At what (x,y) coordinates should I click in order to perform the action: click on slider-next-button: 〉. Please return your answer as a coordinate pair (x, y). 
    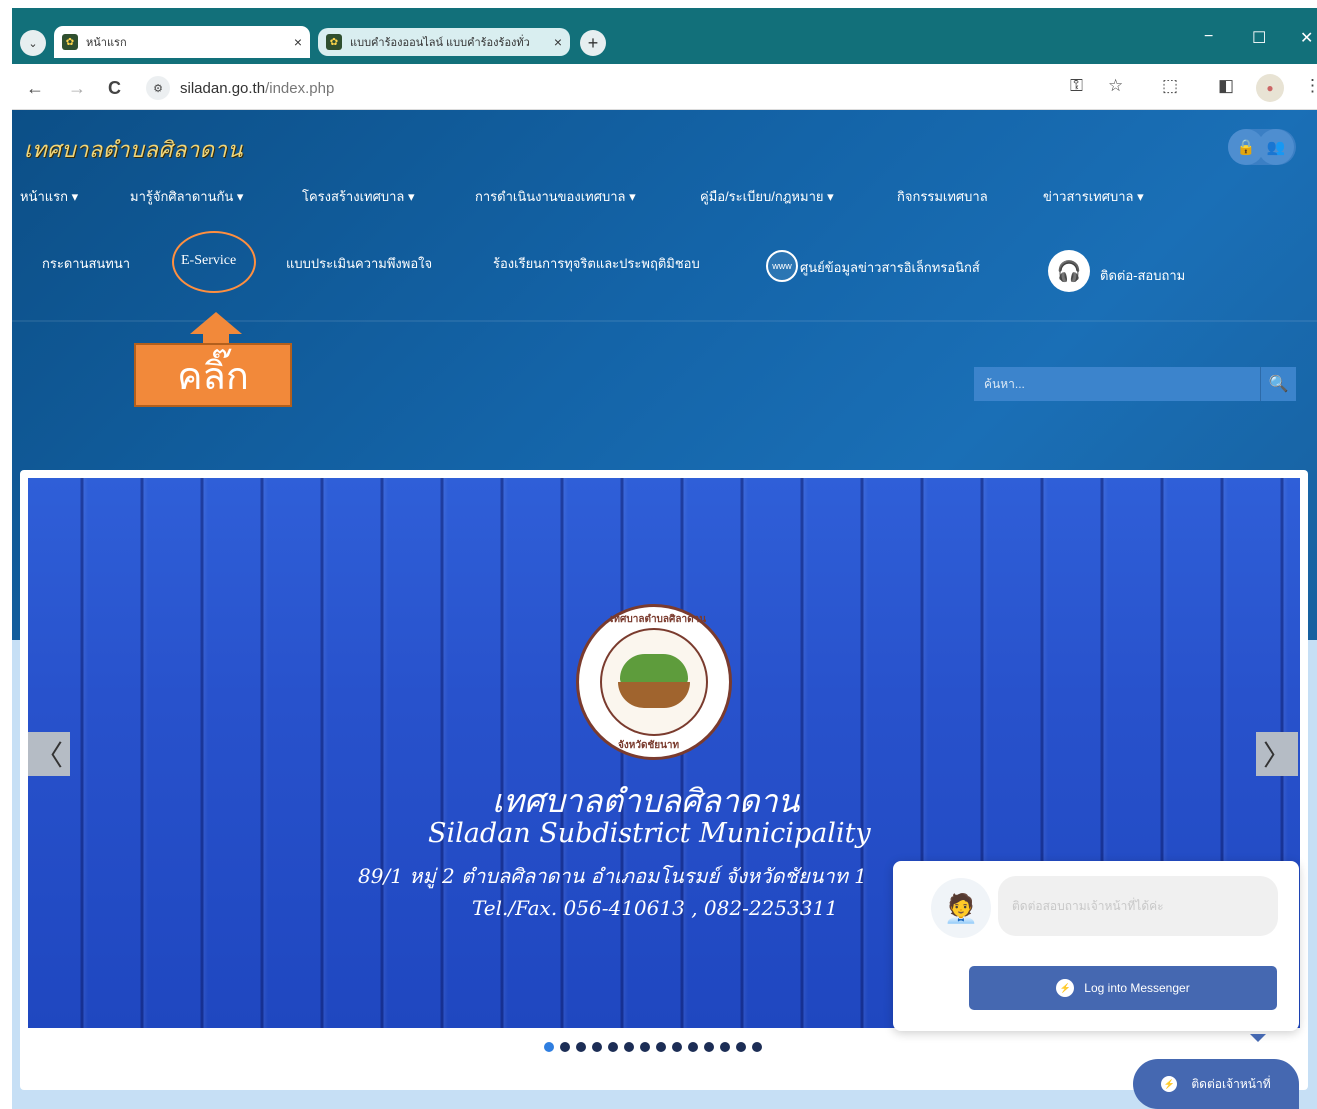
    Looking at the image, I should click on (1277, 754).